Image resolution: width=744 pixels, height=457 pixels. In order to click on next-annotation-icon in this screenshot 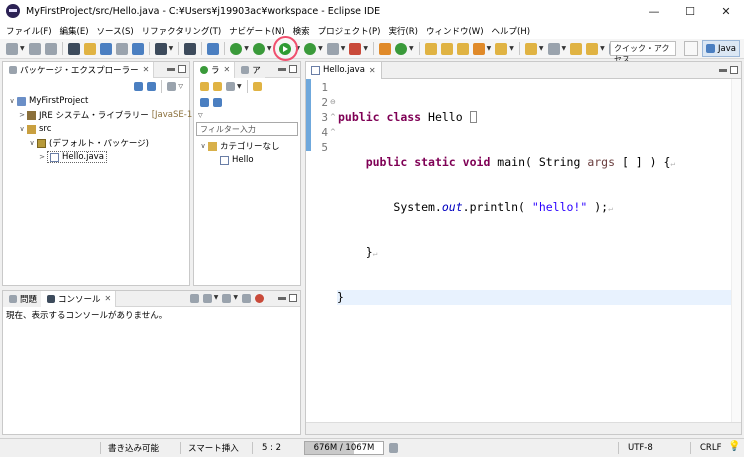, I will do `click(530, 48)`.